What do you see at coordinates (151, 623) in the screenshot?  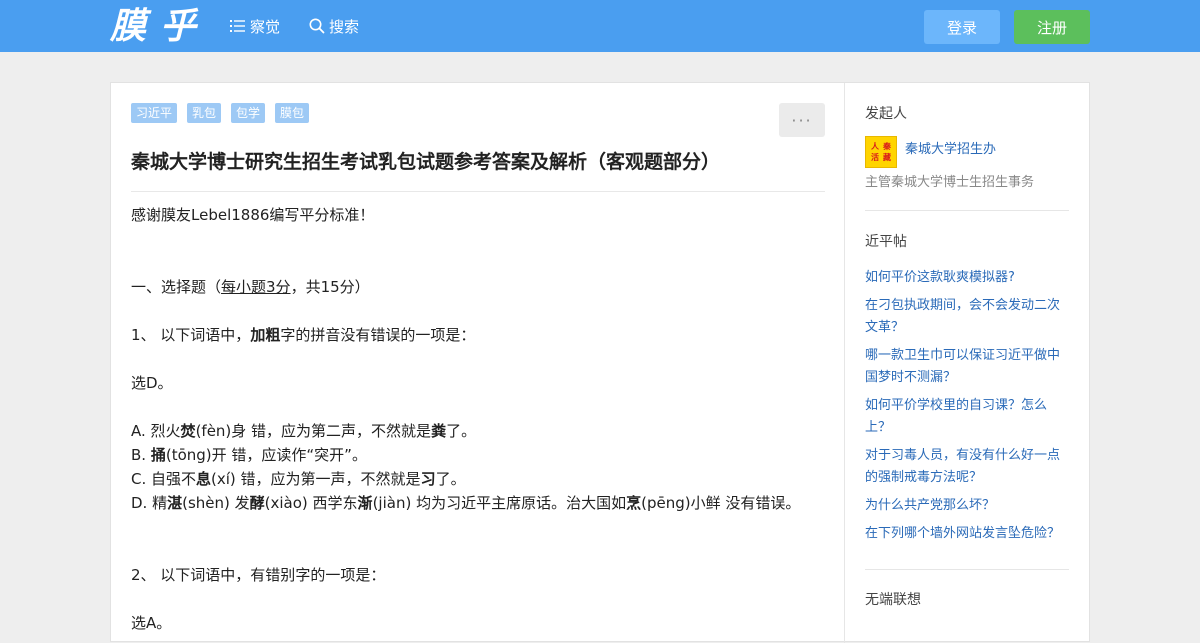 I see `question-2-answer: 选A。` at bounding box center [151, 623].